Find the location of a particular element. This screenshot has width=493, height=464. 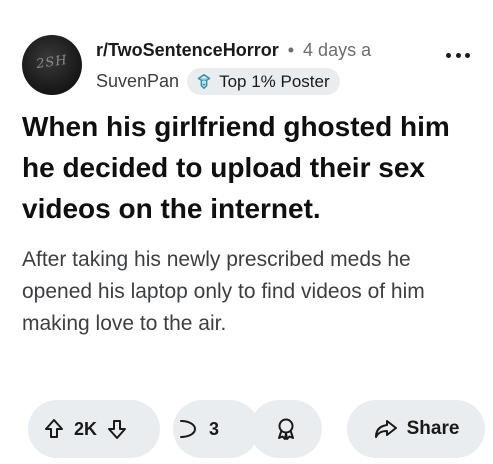

author-line: SuvenPan Top 1% Poster is located at coordinates (218, 81).